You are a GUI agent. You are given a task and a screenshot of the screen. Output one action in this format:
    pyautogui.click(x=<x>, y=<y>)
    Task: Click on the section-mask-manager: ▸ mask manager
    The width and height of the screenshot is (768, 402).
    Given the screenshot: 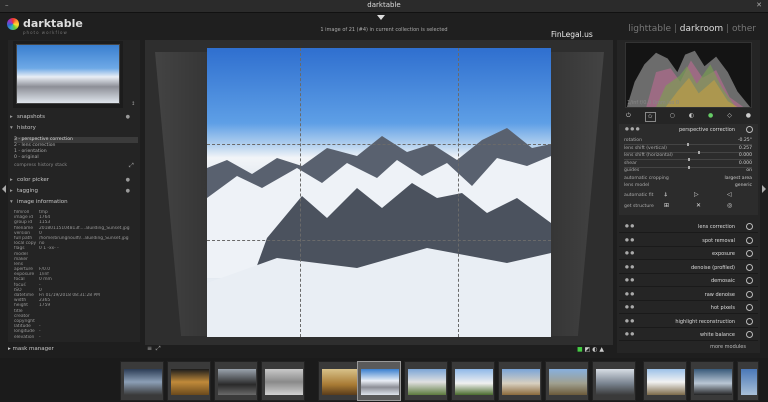 What is the action you would take?
    pyautogui.click(x=31, y=349)
    